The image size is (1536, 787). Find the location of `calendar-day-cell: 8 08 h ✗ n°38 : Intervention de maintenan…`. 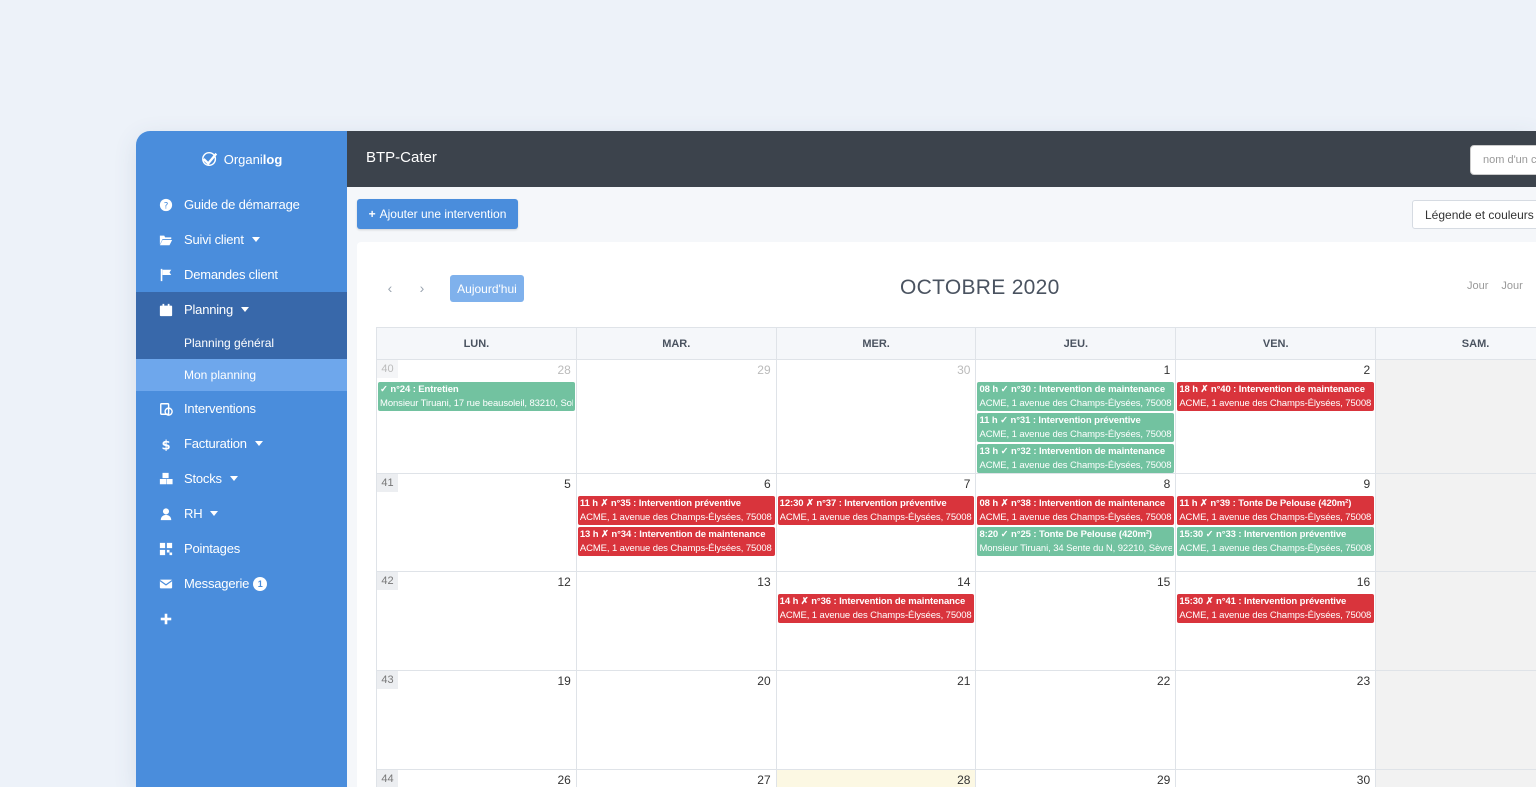

calendar-day-cell: 8 08 h ✗ n°38 : Intervention de maintenan… is located at coordinates (1076, 523).